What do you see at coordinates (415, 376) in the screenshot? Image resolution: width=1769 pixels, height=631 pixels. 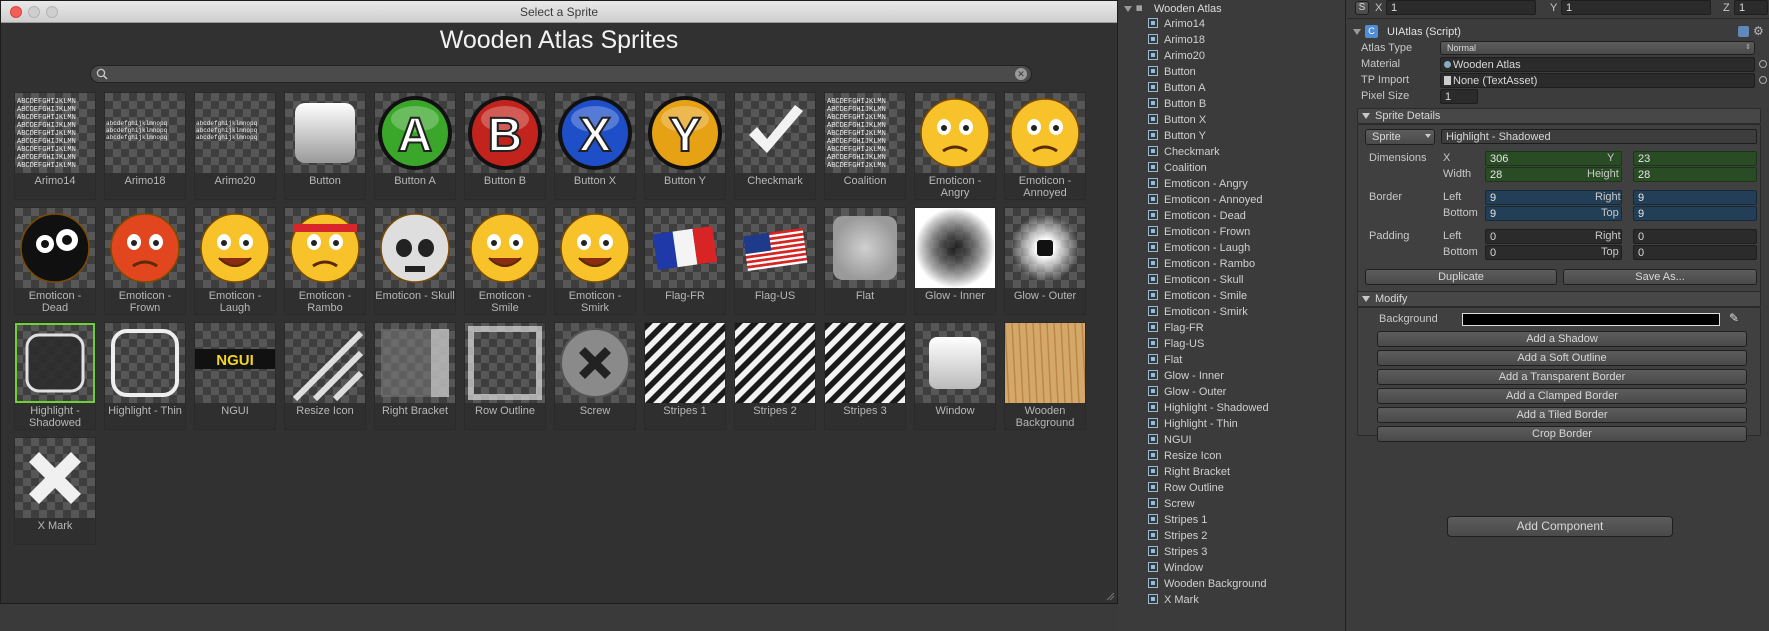 I see `sprite-tile: Right Bracket` at bounding box center [415, 376].